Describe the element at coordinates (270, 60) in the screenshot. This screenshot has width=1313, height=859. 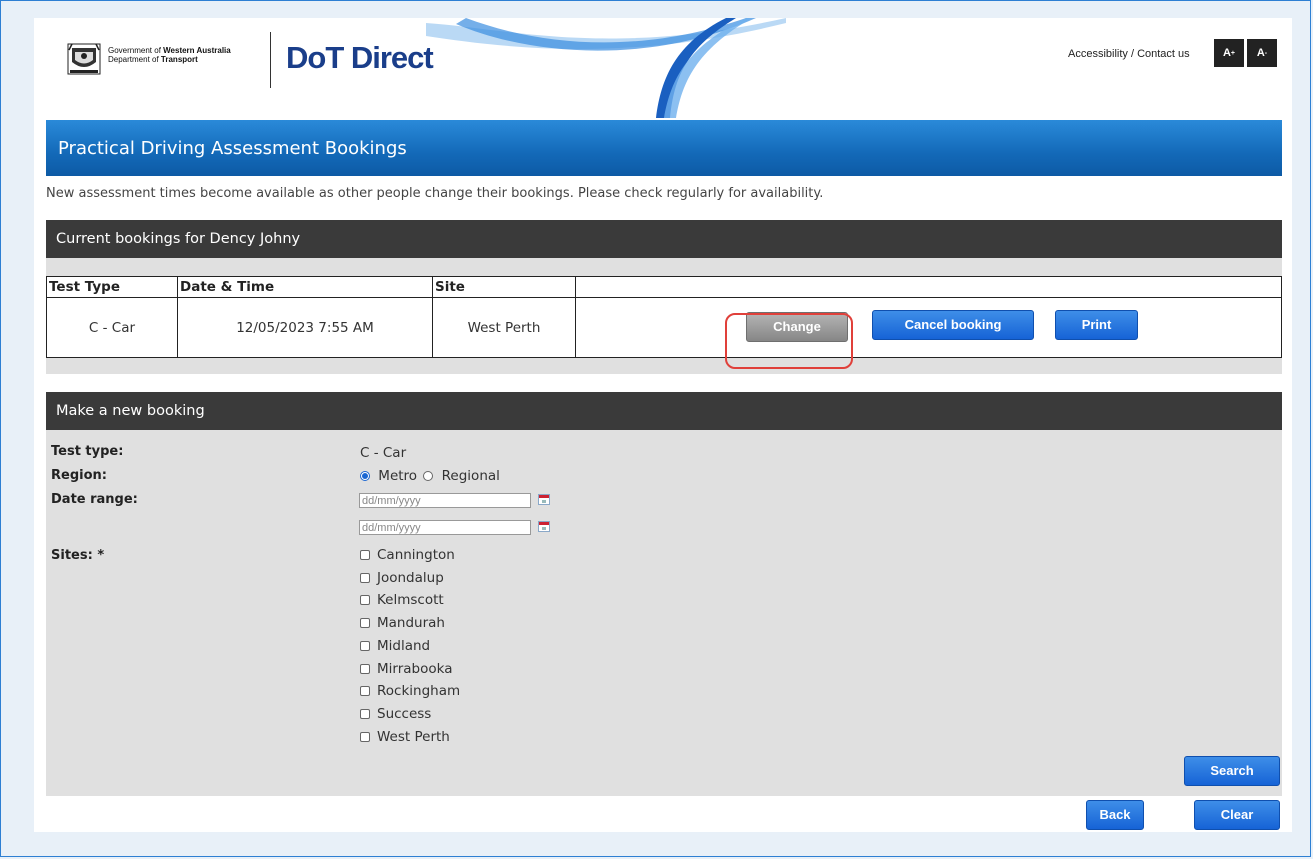
I see `header-divider` at that location.